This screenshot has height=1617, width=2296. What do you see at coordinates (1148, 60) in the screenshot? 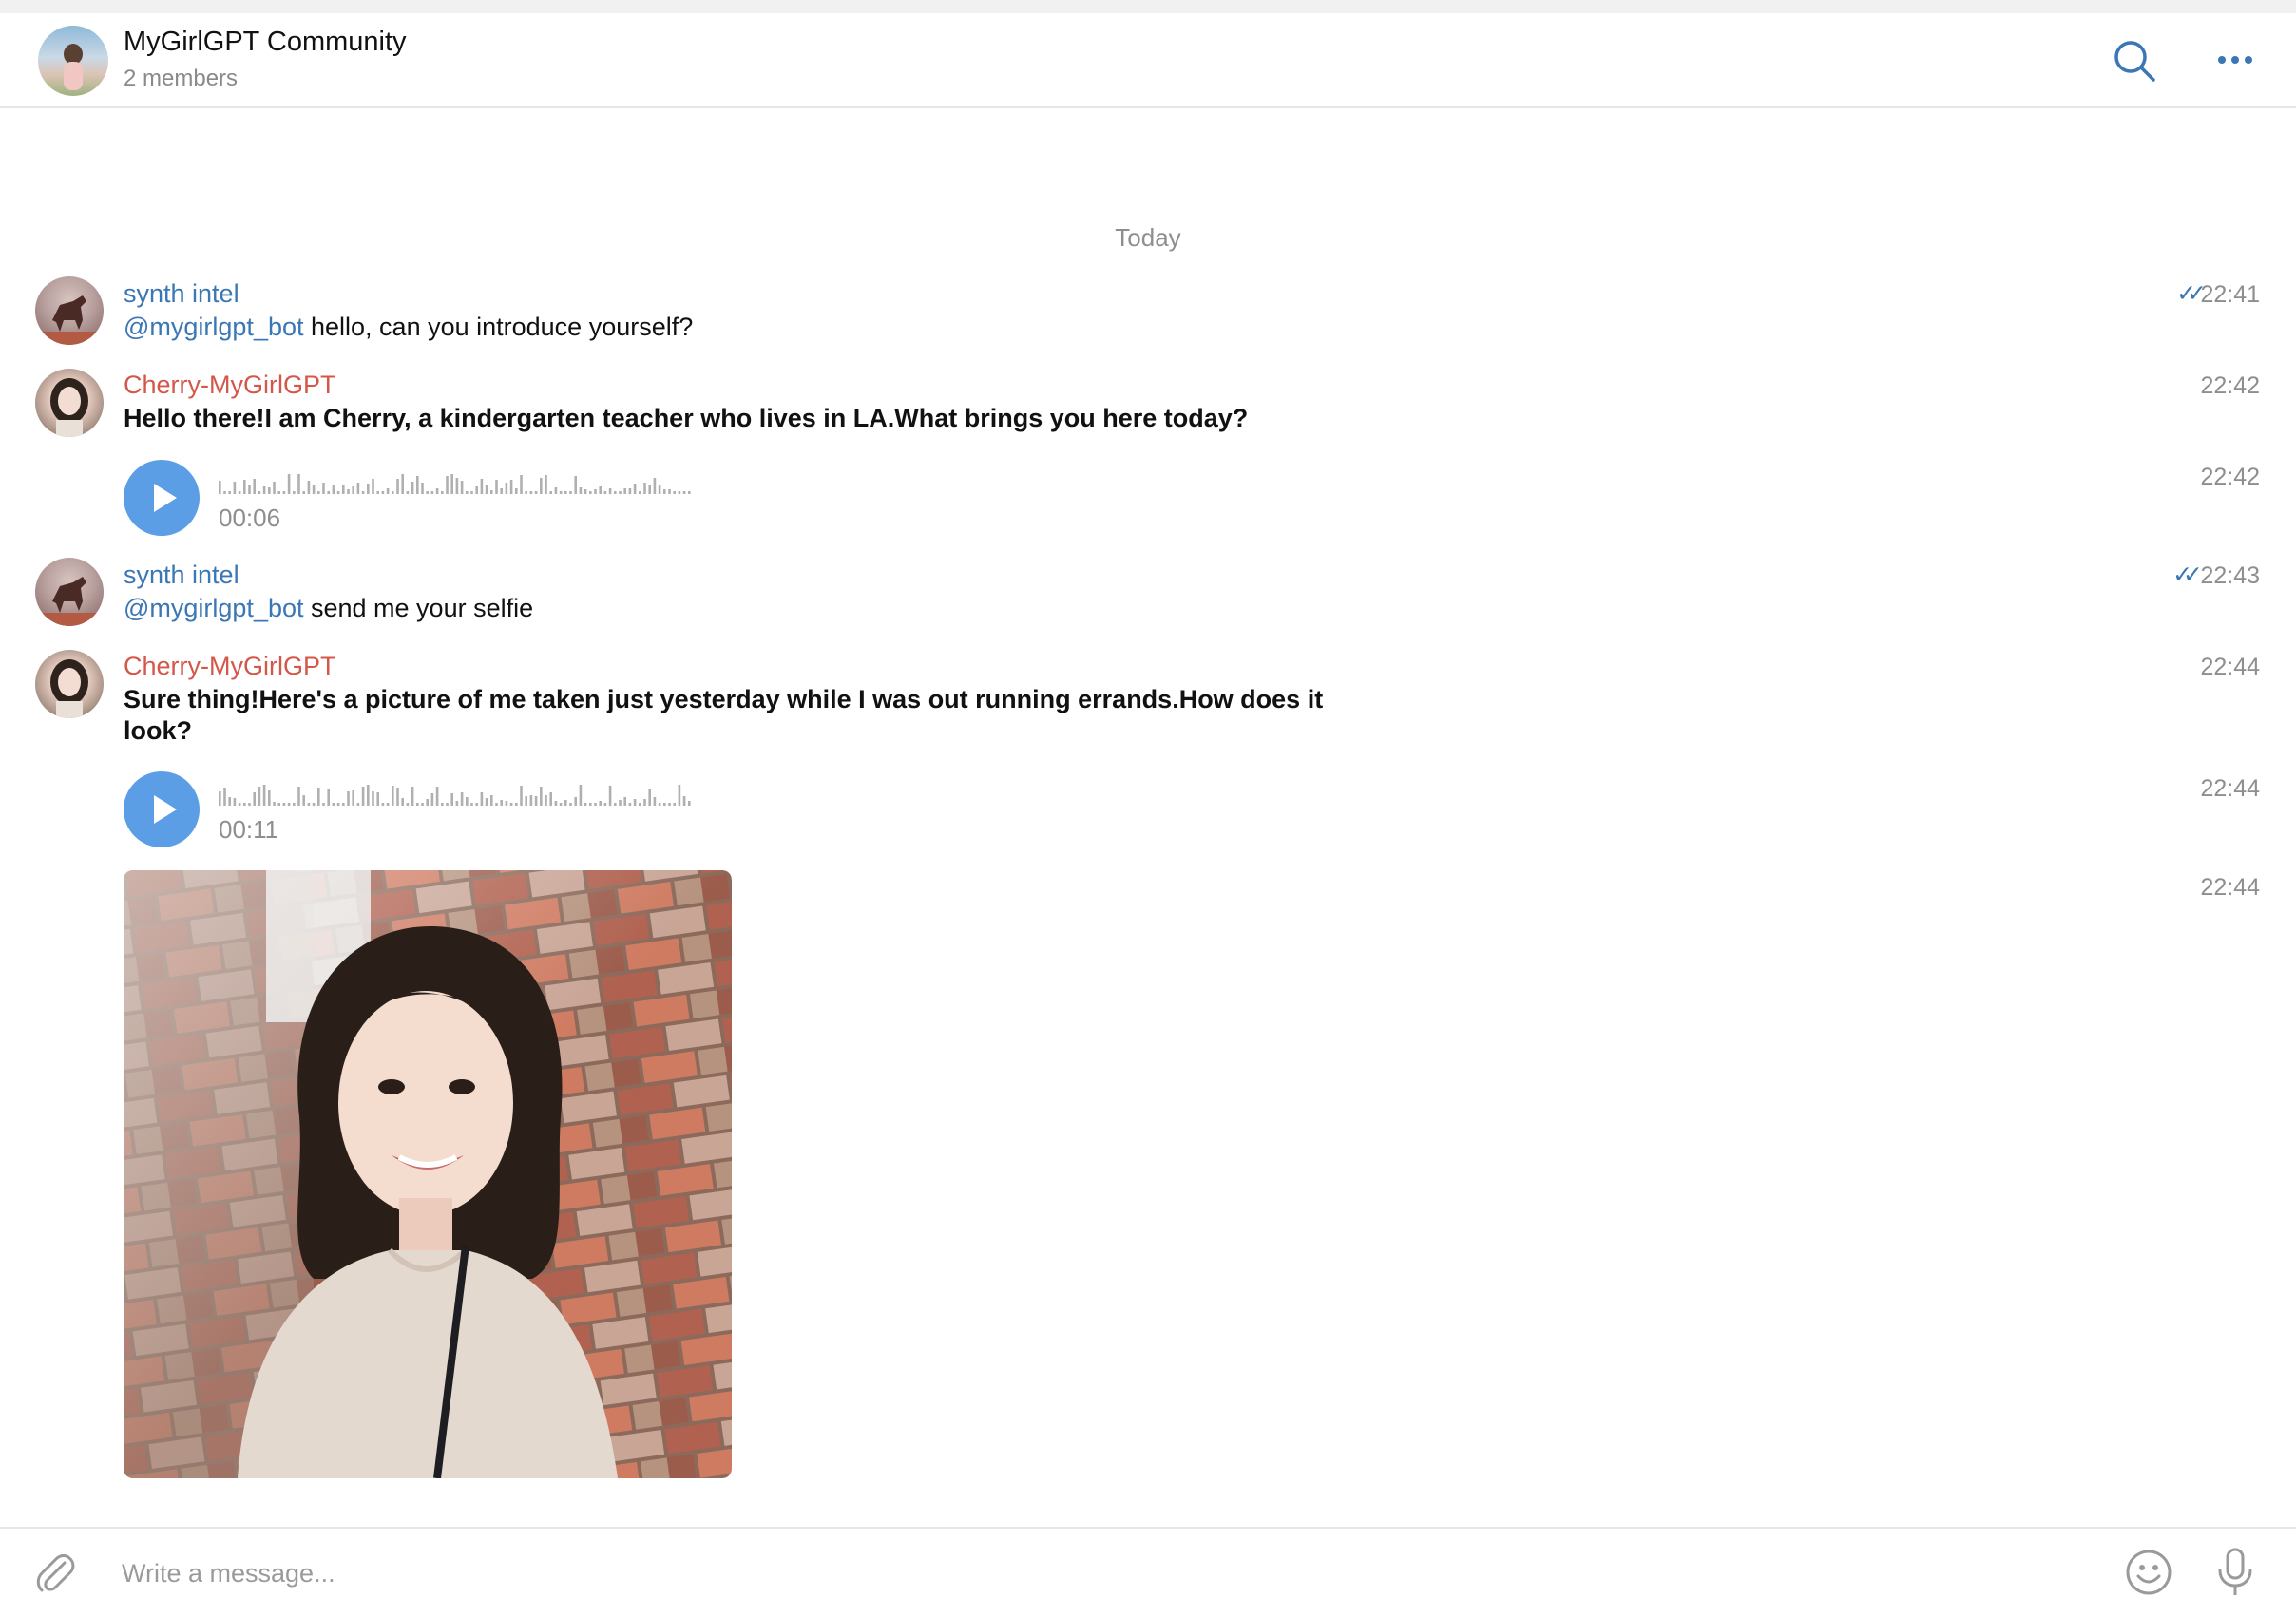
I see `chat-header: MyGirlGPT Community 2 members` at bounding box center [1148, 60].